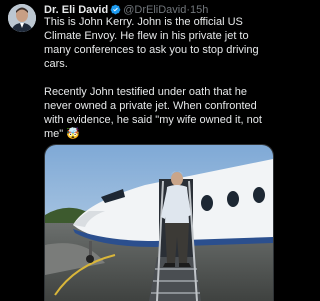  I want to click on avatar, so click(22, 18).